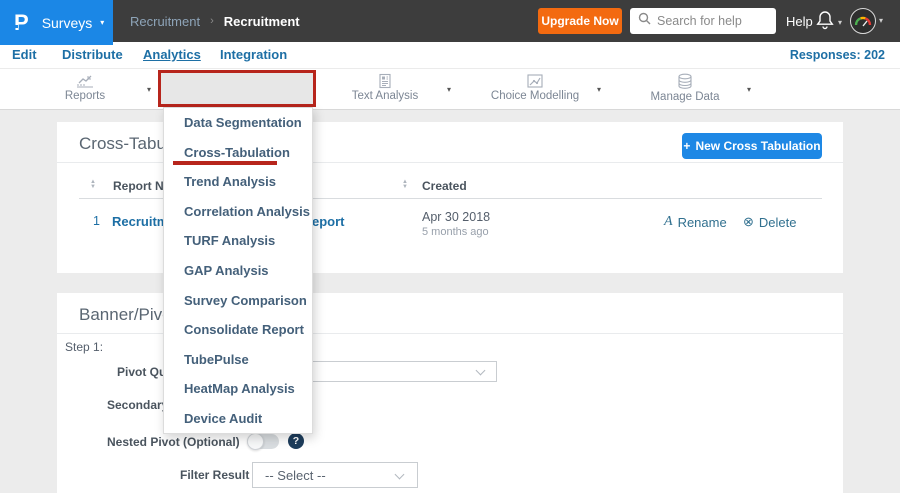 This screenshot has width=900, height=493. I want to click on menu-item-gap-analysis: GAP Analysis, so click(238, 271).